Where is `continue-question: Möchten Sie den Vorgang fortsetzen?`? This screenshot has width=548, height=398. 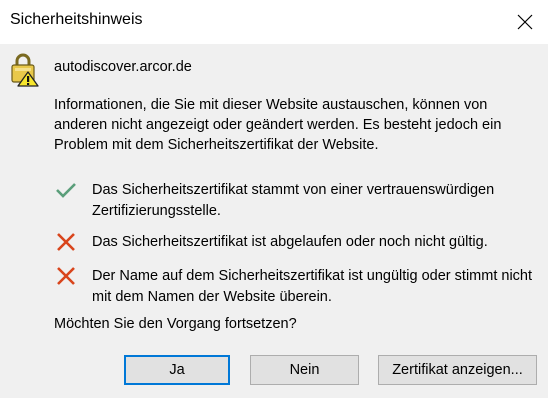 continue-question: Möchten Sie den Vorgang fortsetzen? is located at coordinates (175, 324).